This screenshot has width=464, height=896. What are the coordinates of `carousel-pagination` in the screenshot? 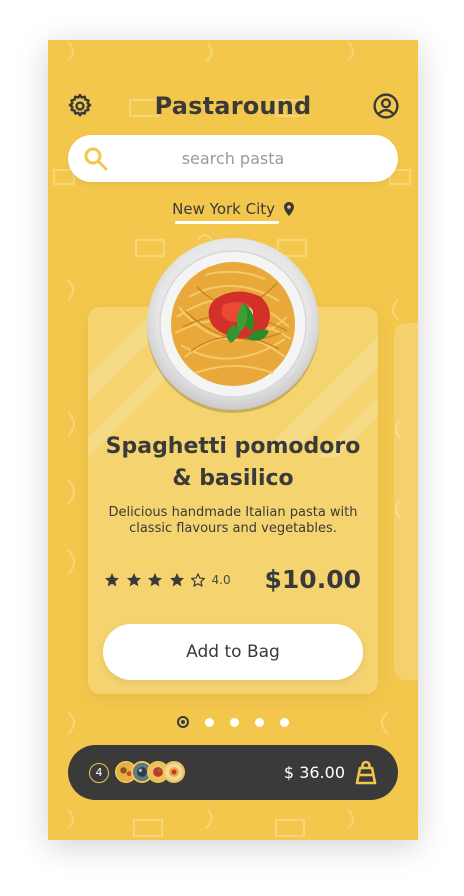 It's located at (233, 722).